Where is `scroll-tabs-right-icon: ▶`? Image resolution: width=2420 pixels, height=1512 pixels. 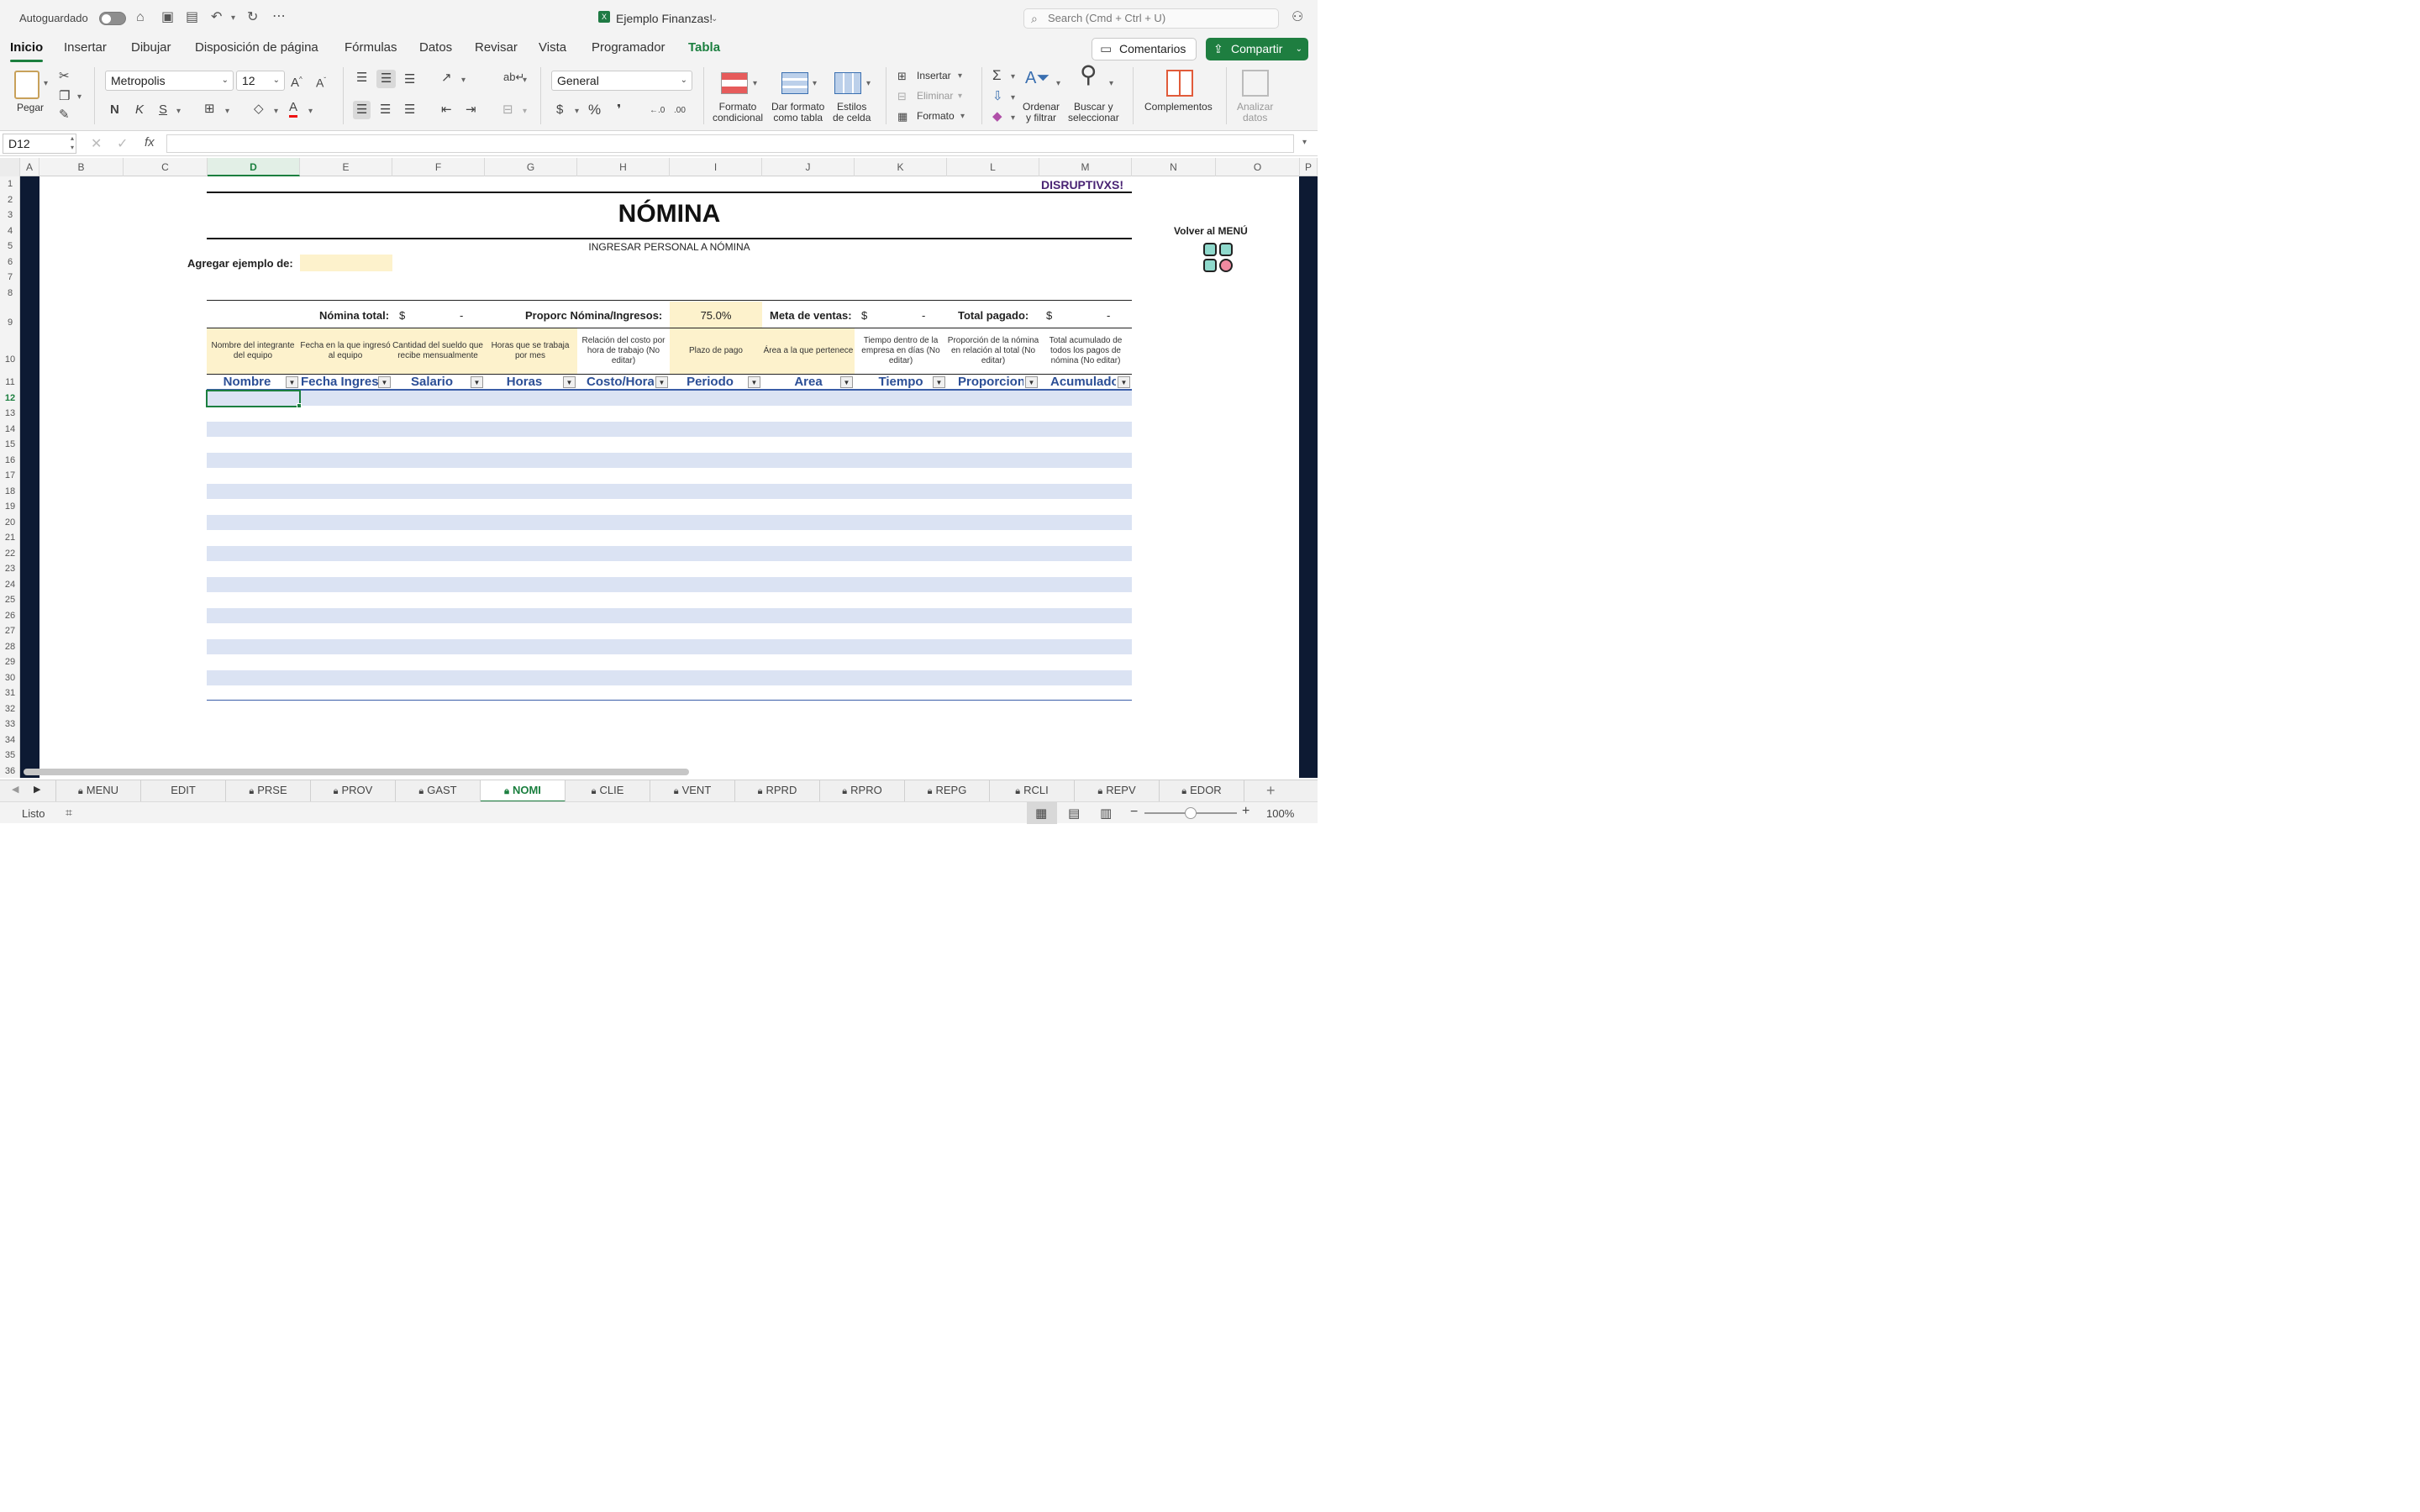
scroll-tabs-right-icon: ▶ is located at coordinates (37, 789).